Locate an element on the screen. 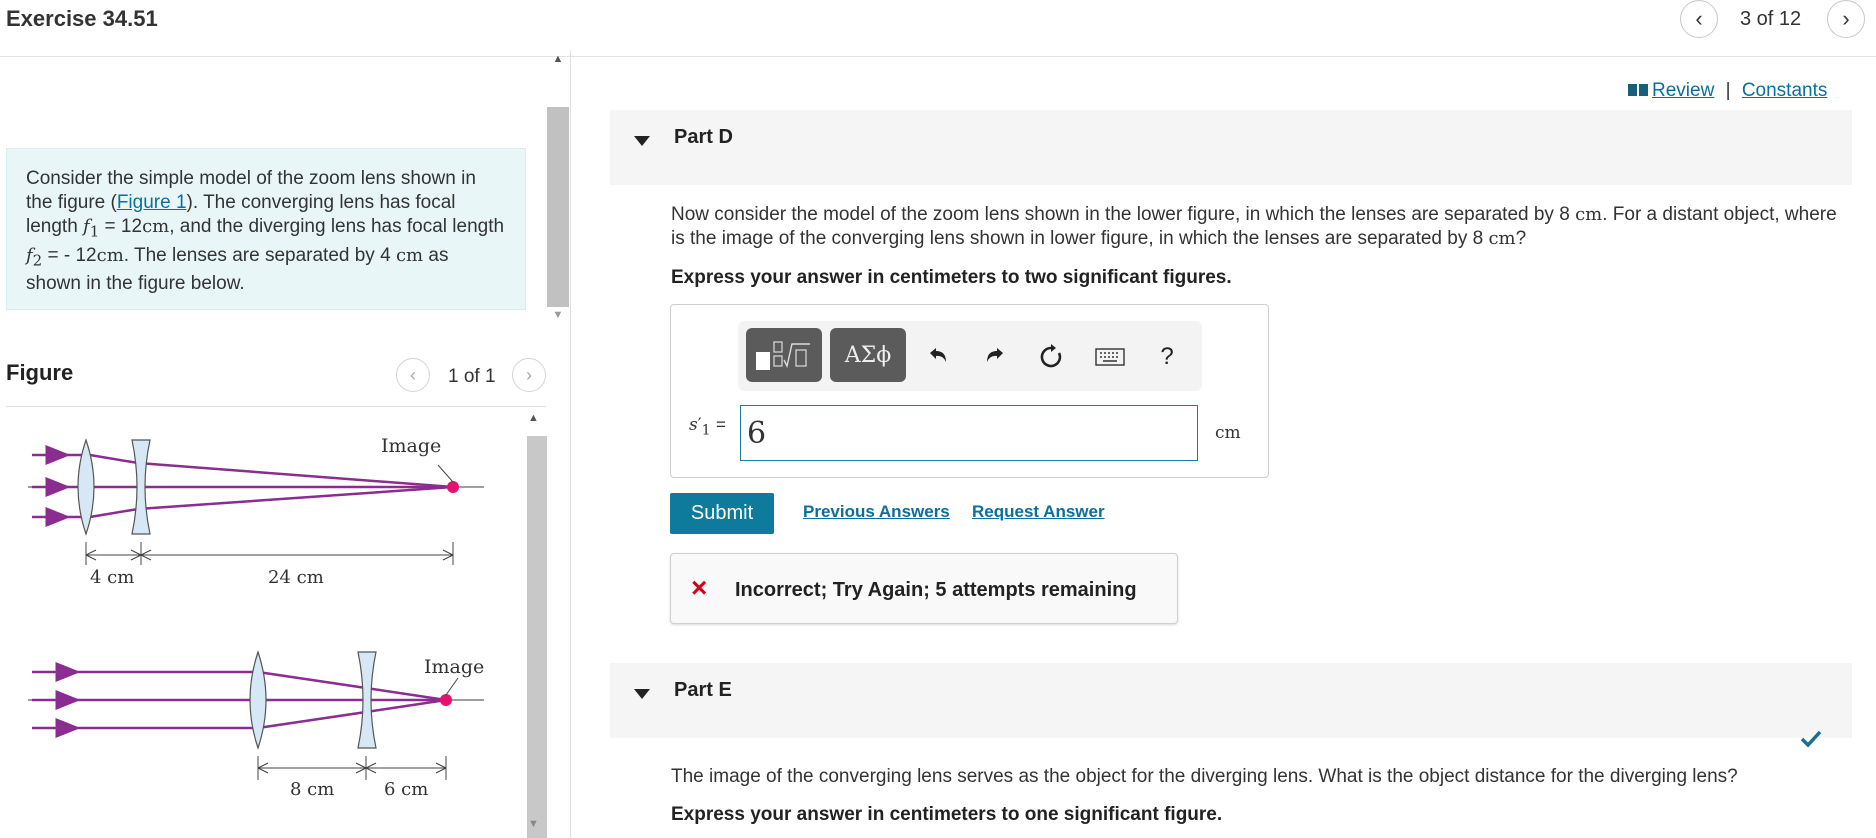  bottom-lens-diagram: Image 8 cm 6 cm is located at coordinates (256, 725).